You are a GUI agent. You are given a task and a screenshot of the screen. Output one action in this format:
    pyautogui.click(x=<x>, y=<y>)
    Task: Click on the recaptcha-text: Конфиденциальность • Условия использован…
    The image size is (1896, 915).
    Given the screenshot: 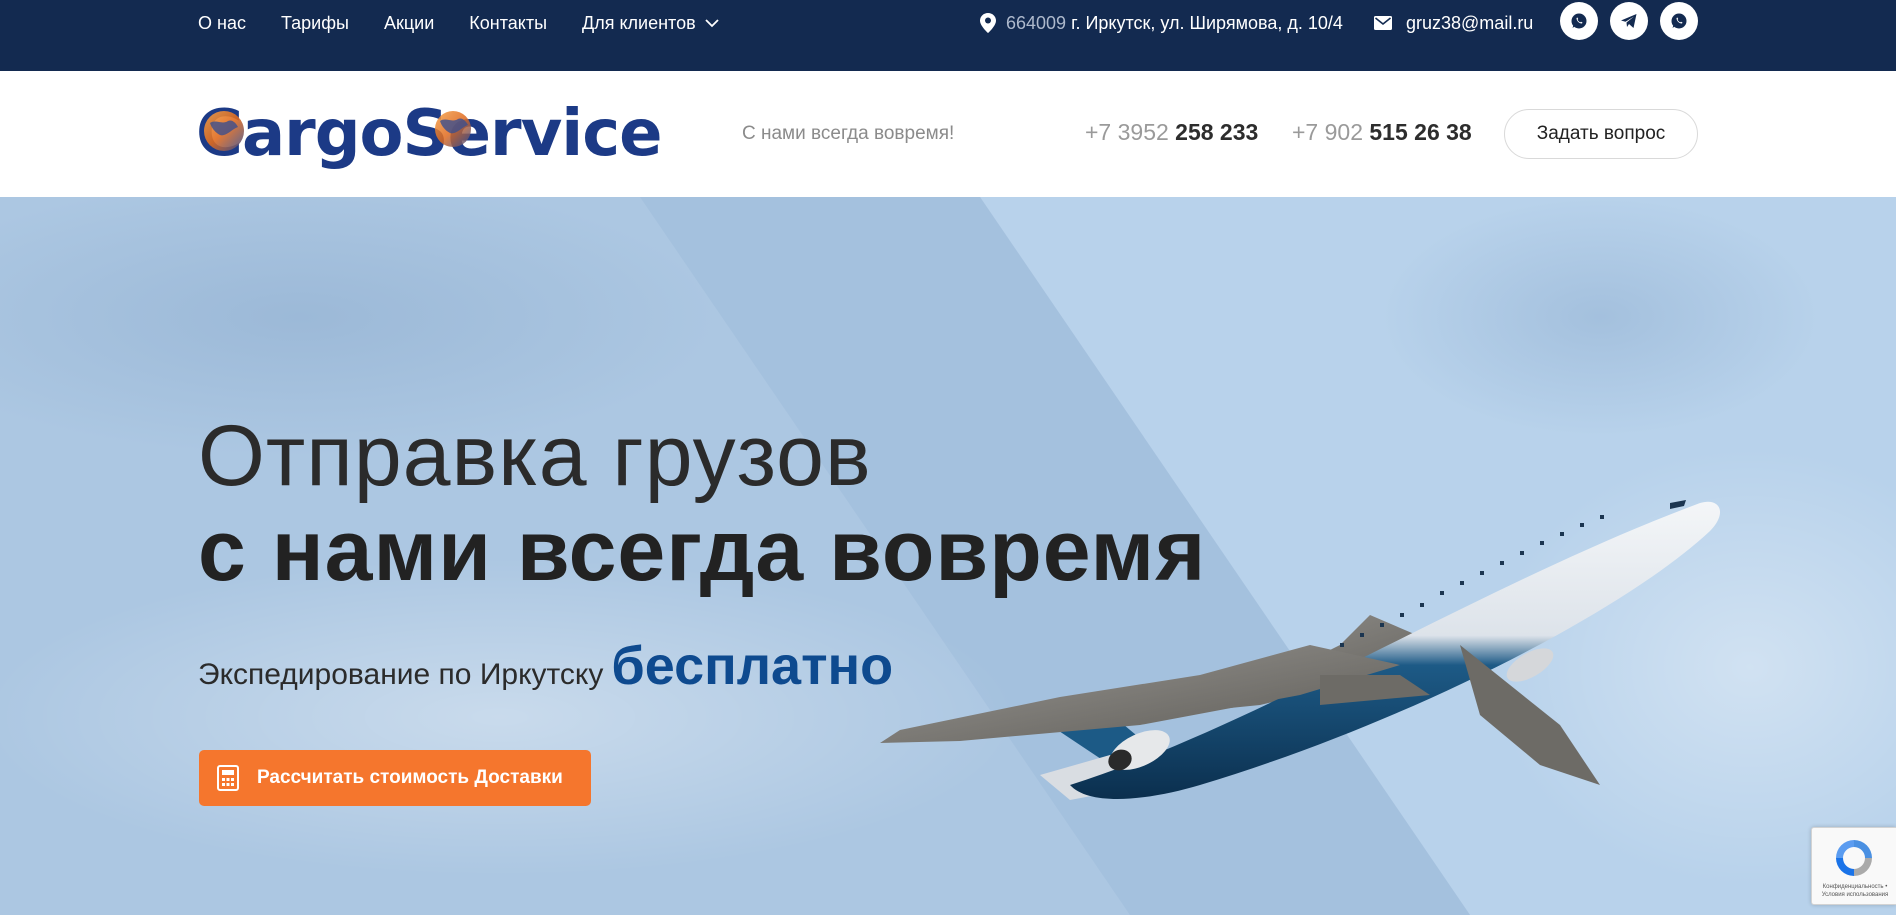 What is the action you would take?
    pyautogui.click(x=1855, y=891)
    